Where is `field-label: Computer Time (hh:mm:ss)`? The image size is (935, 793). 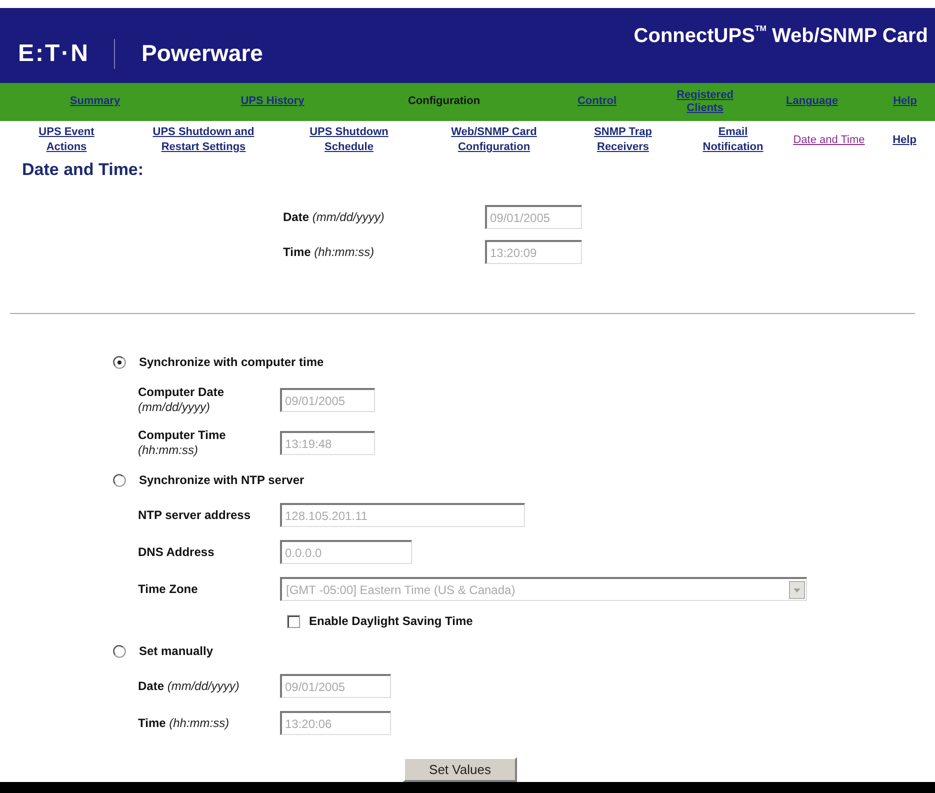 field-label: Computer Time (hh:mm:ss) is located at coordinates (182, 443).